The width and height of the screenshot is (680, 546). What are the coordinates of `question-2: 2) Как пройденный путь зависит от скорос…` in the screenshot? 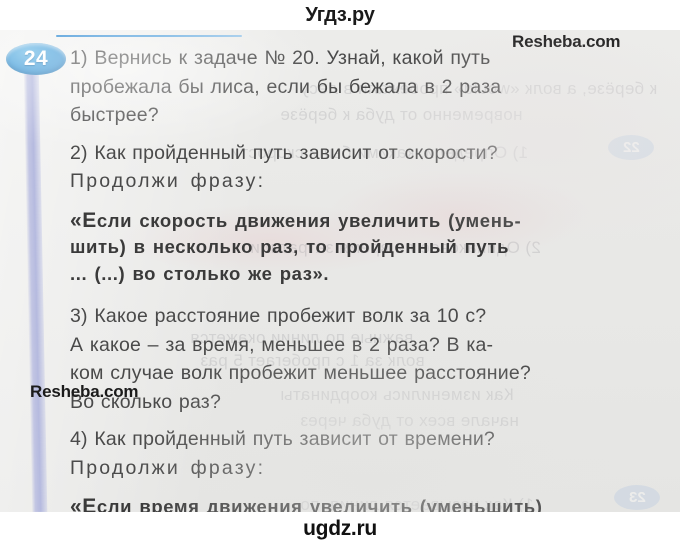 It's located at (366, 153).